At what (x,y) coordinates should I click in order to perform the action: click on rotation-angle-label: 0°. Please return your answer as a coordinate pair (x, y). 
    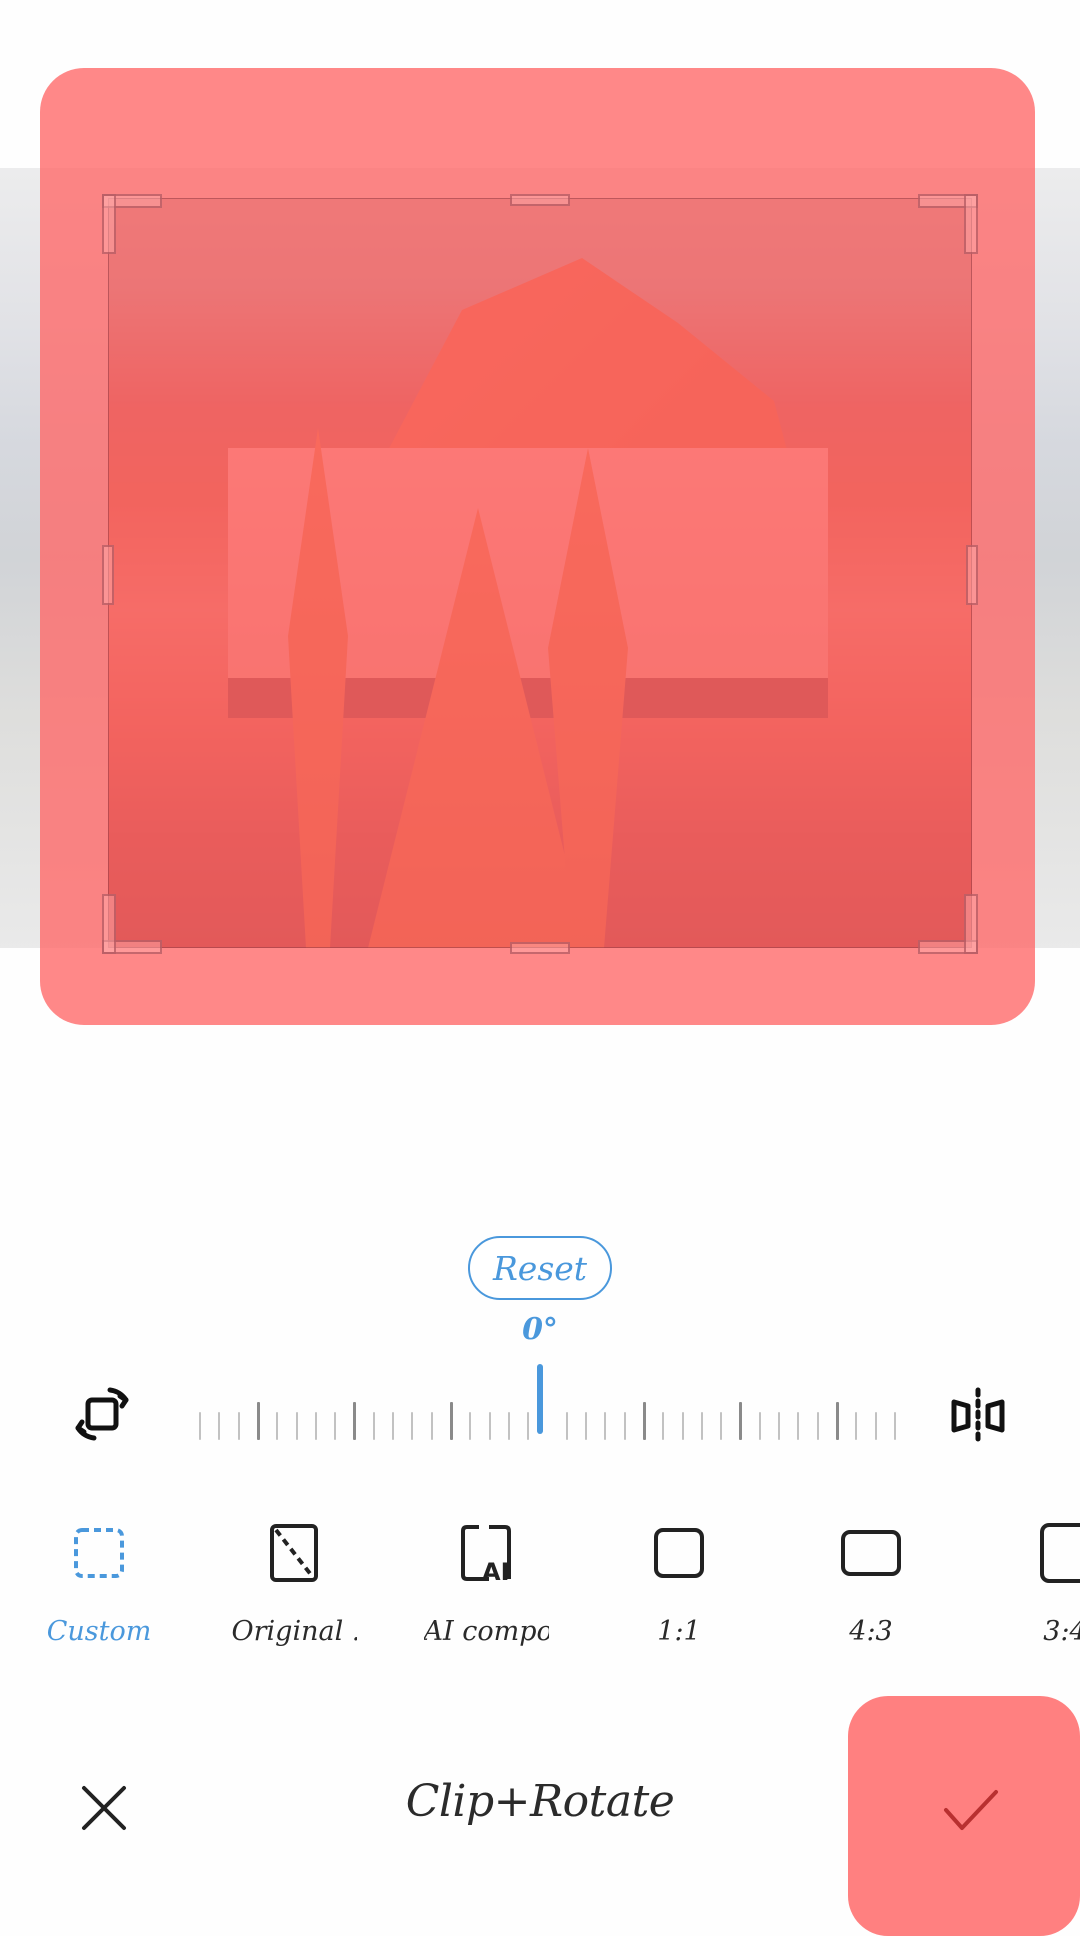
    Looking at the image, I should click on (540, 1329).